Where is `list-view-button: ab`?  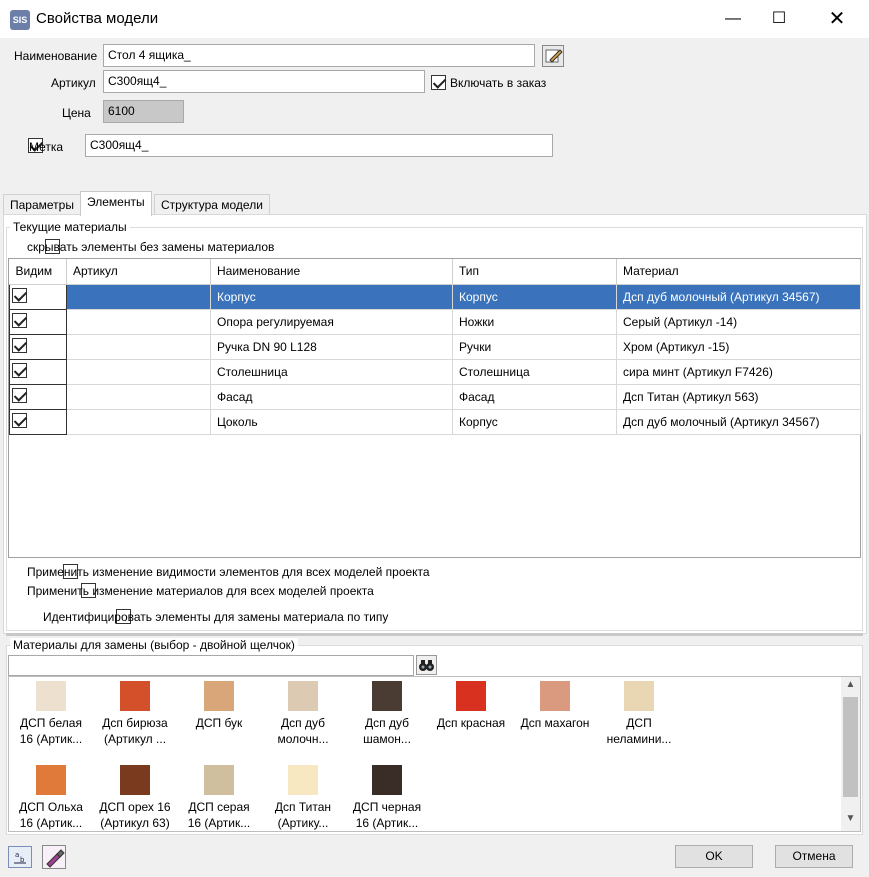 list-view-button: ab is located at coordinates (20, 857).